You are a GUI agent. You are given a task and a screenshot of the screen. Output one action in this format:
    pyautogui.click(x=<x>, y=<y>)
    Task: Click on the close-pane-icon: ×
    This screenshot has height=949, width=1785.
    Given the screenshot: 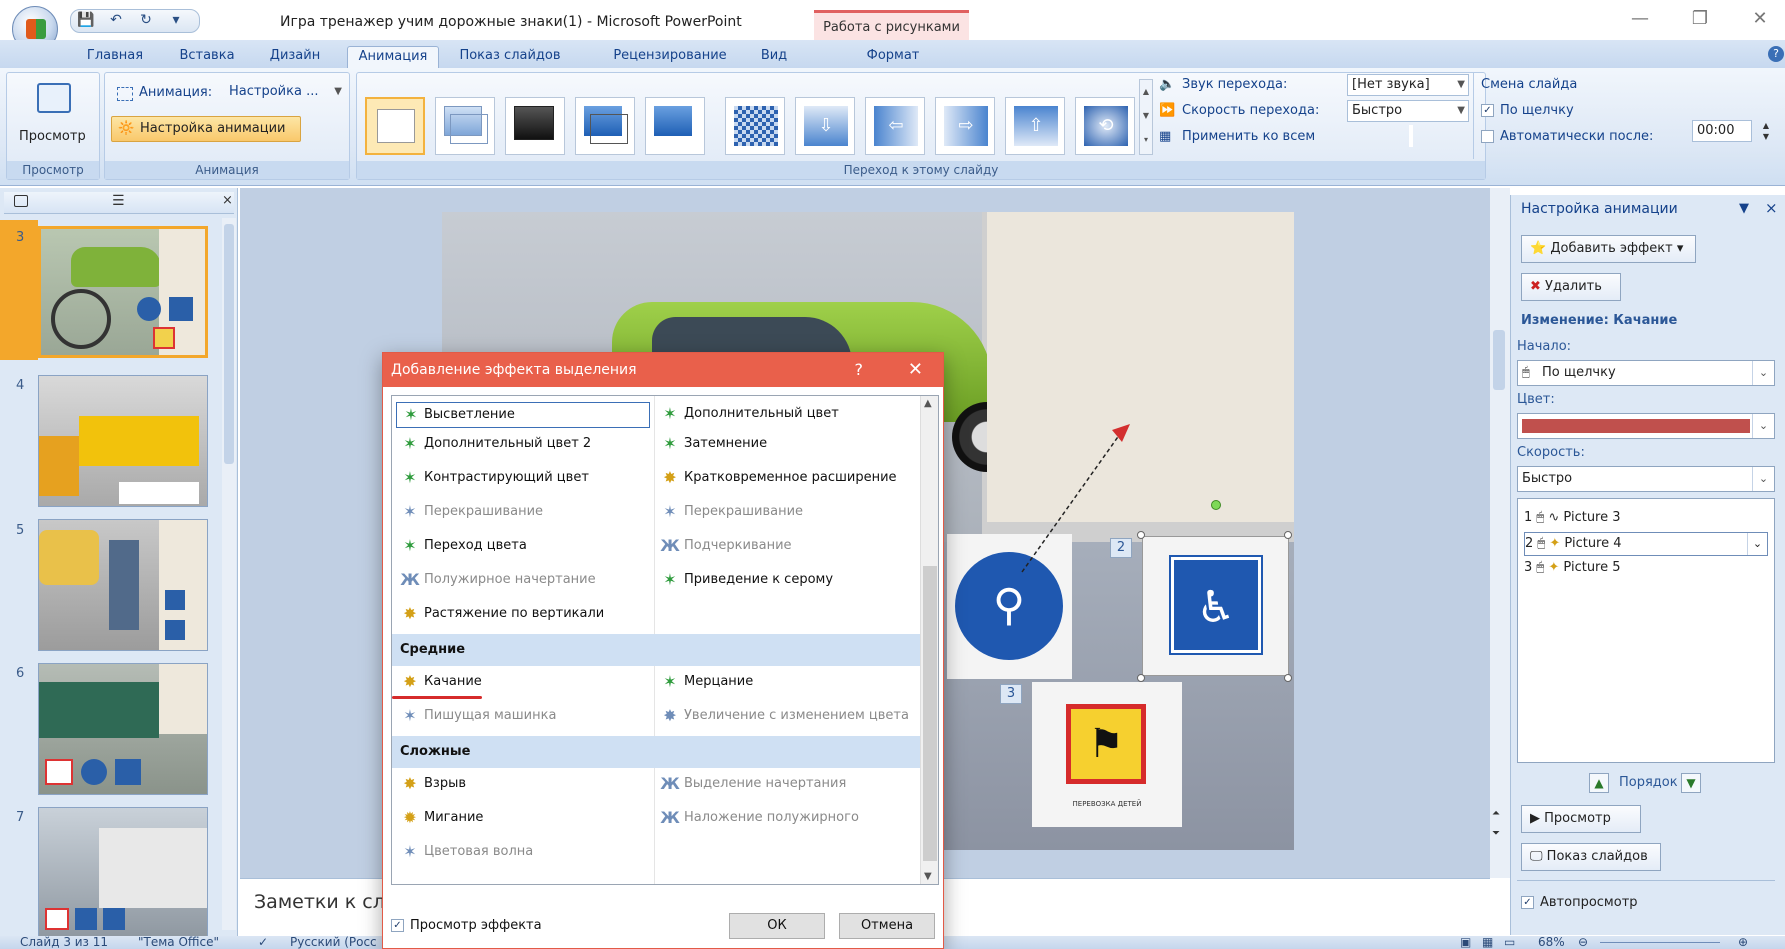 What is the action you would take?
    pyautogui.click(x=1771, y=208)
    